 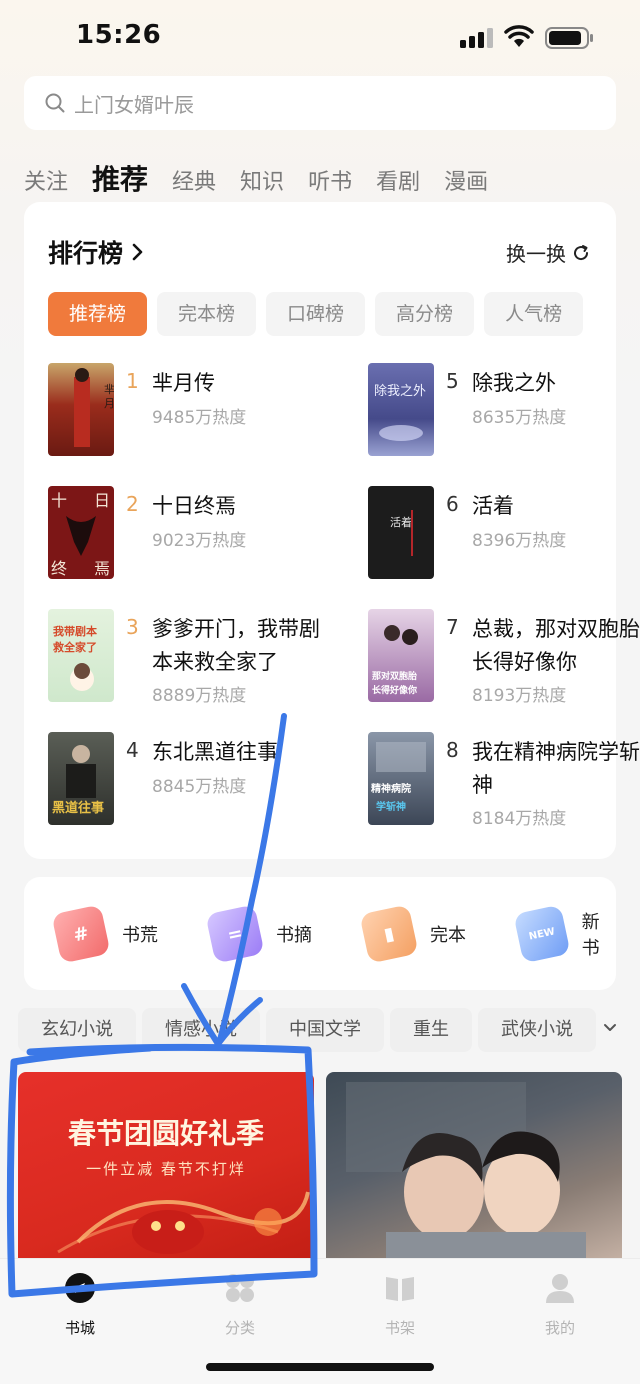 What do you see at coordinates (80, 1306) in the screenshot?
I see `nav-bookstore: 书城` at bounding box center [80, 1306].